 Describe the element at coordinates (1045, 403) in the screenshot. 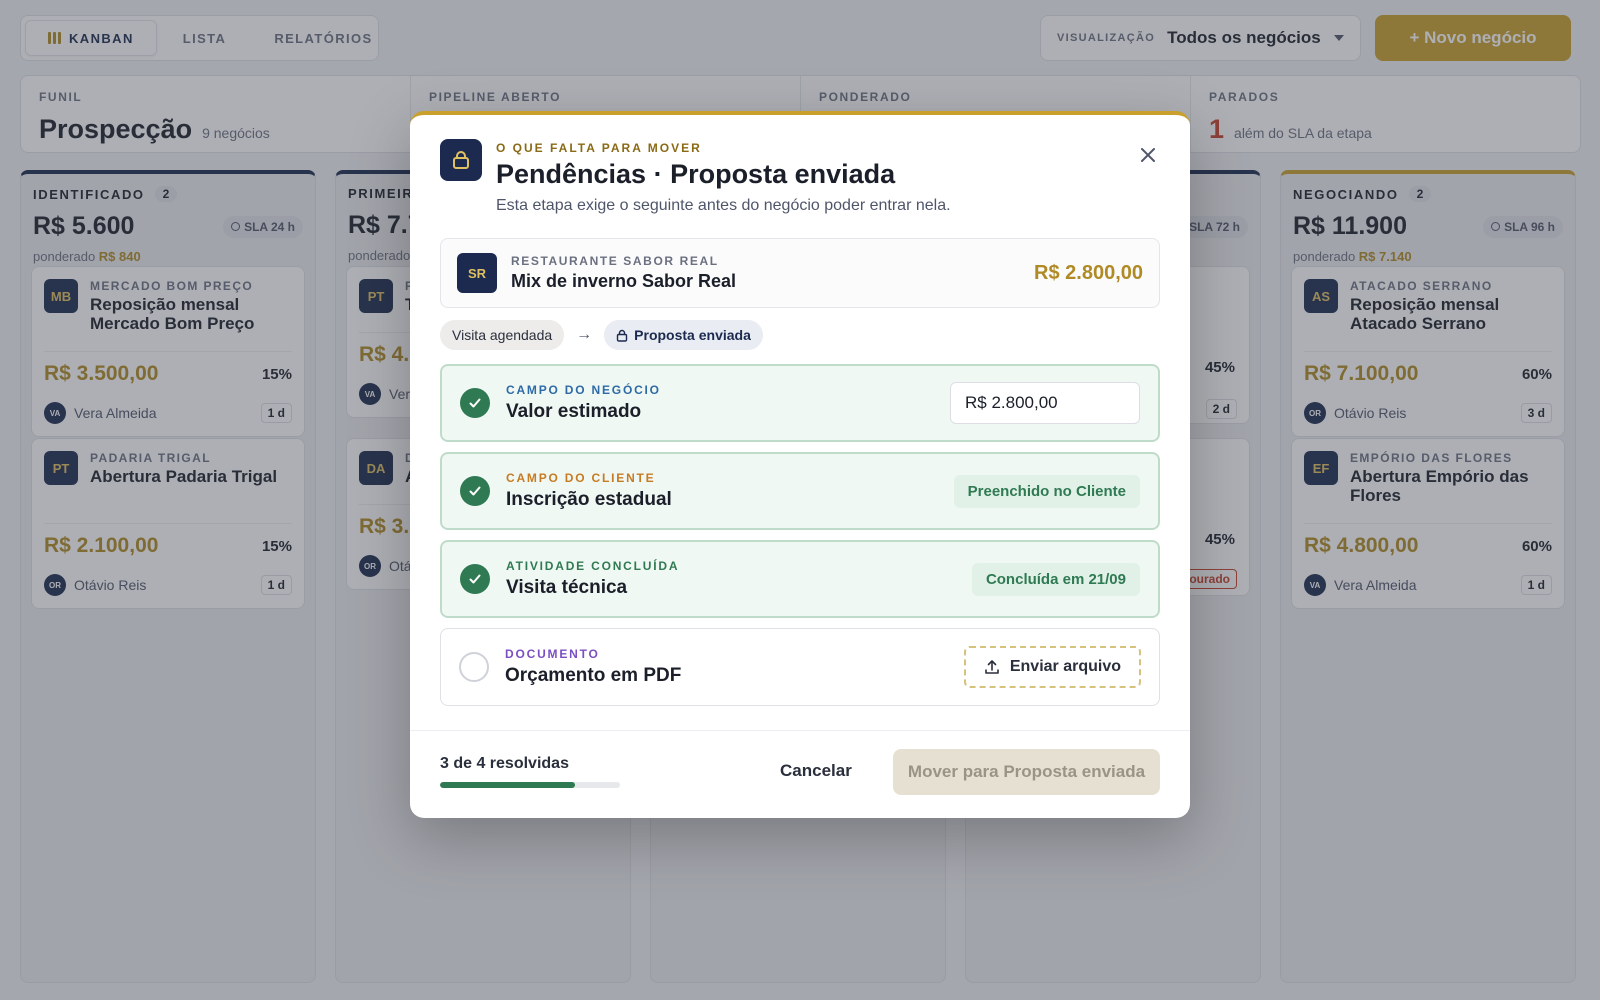

I see `estimated-value-input` at that location.